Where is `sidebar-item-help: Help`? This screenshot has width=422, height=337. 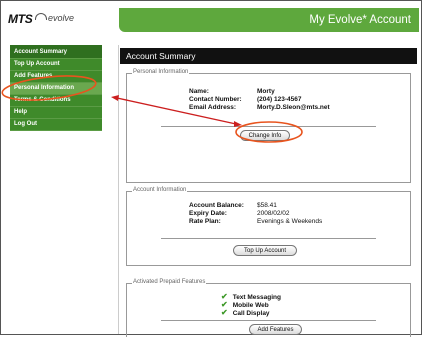
sidebar-item-help: Help is located at coordinates (56, 113).